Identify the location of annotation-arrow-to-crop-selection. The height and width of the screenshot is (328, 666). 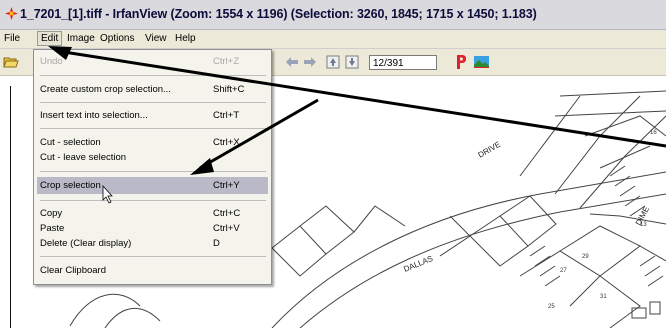
(259, 134).